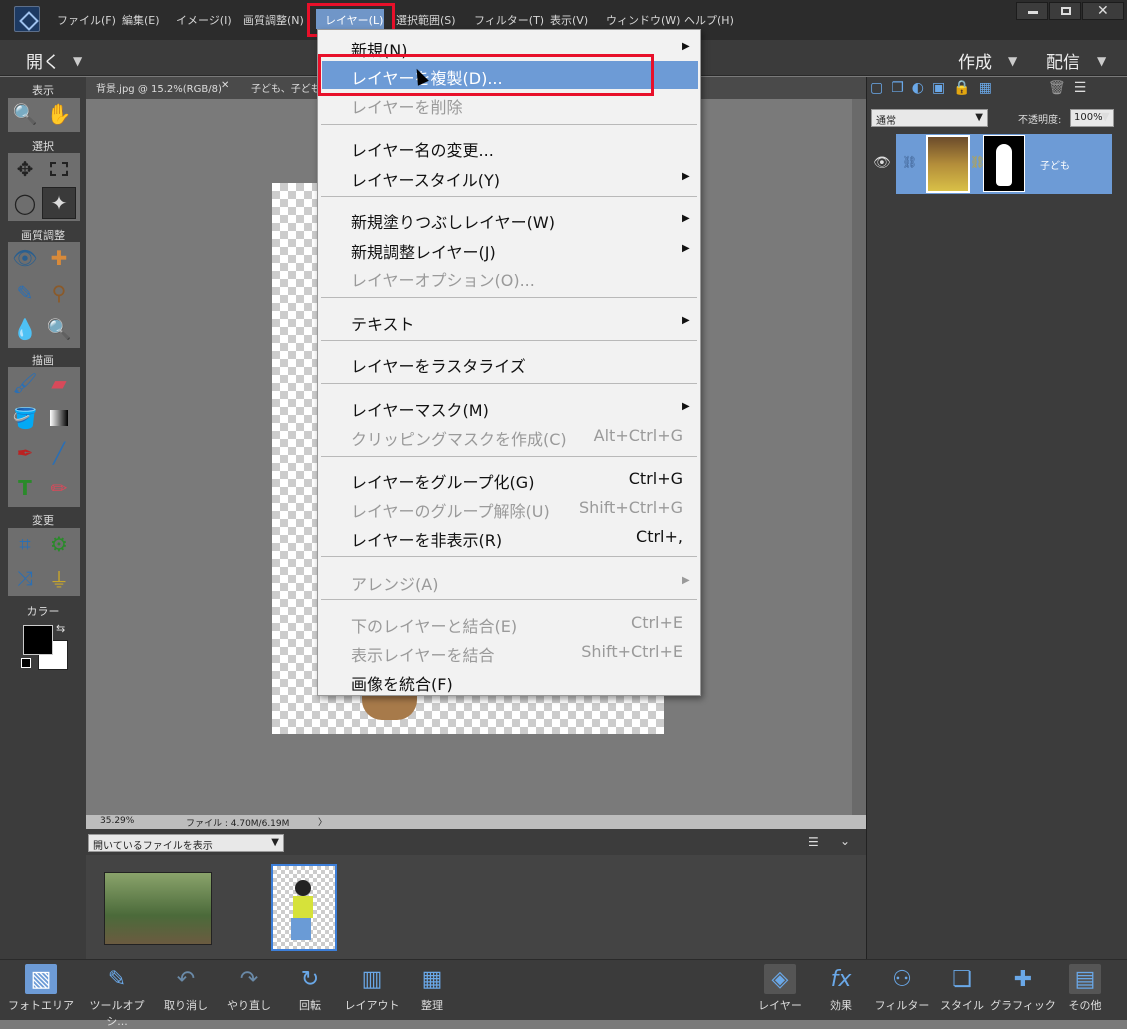  What do you see at coordinates (1063, 60) in the screenshot?
I see `share-button: 配信` at bounding box center [1063, 60].